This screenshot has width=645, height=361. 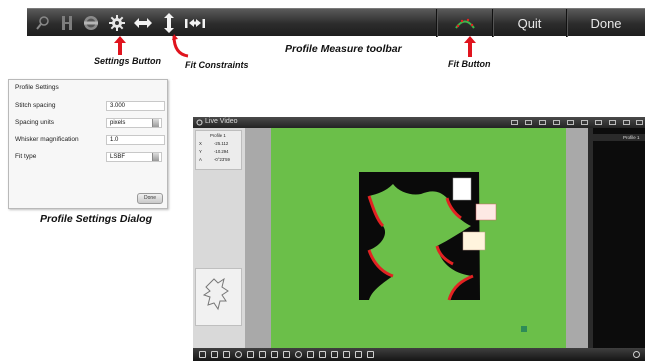 I want to click on fit-type-value: LSBF, so click(x=118, y=157).